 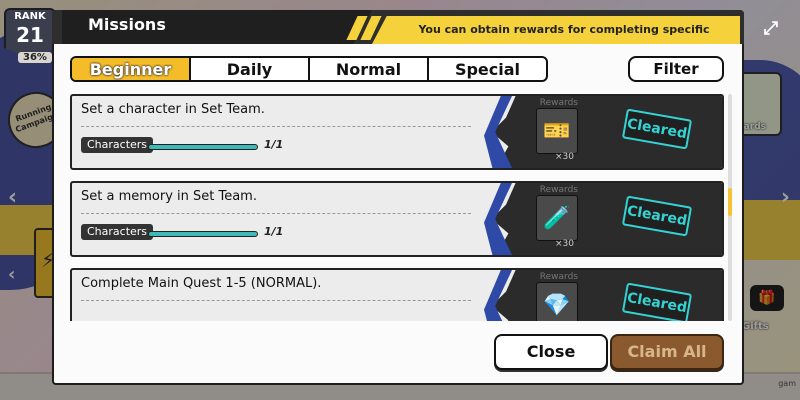 I want to click on close-button: Close, so click(x=551, y=352).